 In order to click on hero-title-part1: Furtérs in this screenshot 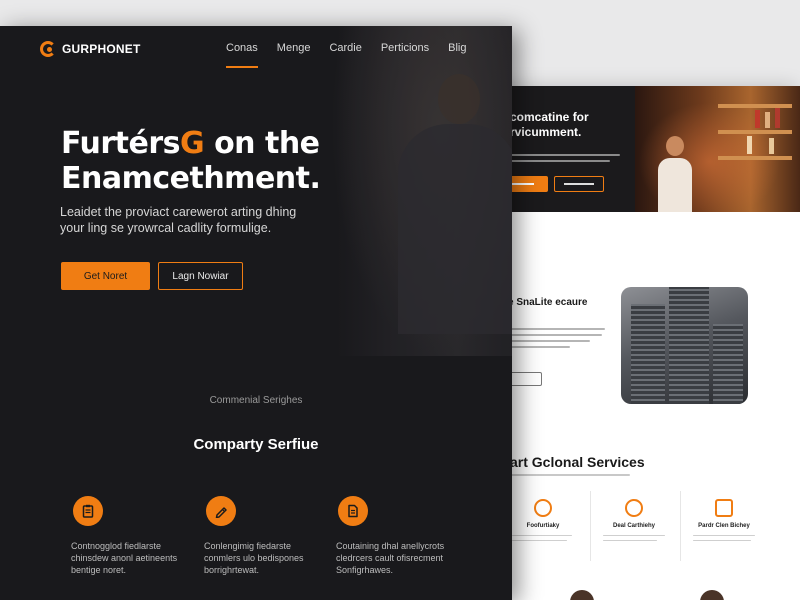, I will do `click(121, 143)`.